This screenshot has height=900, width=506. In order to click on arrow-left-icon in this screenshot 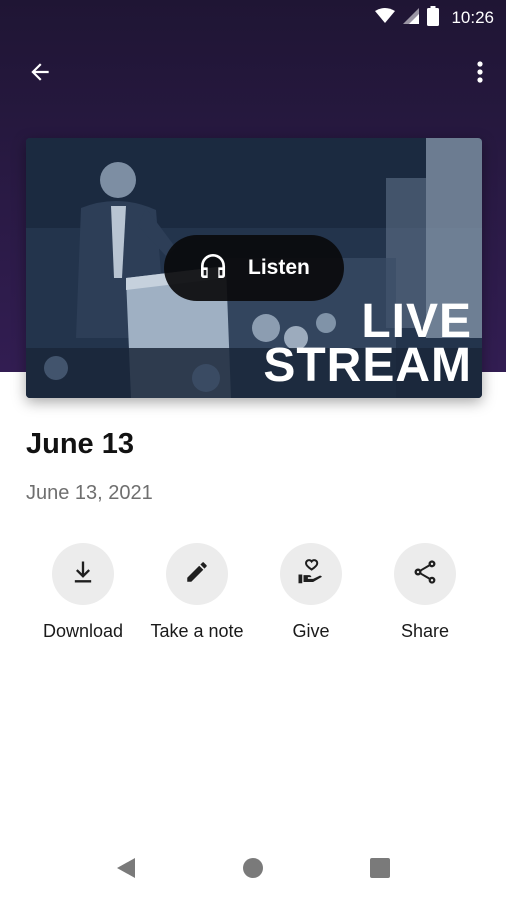, I will do `click(40, 74)`.